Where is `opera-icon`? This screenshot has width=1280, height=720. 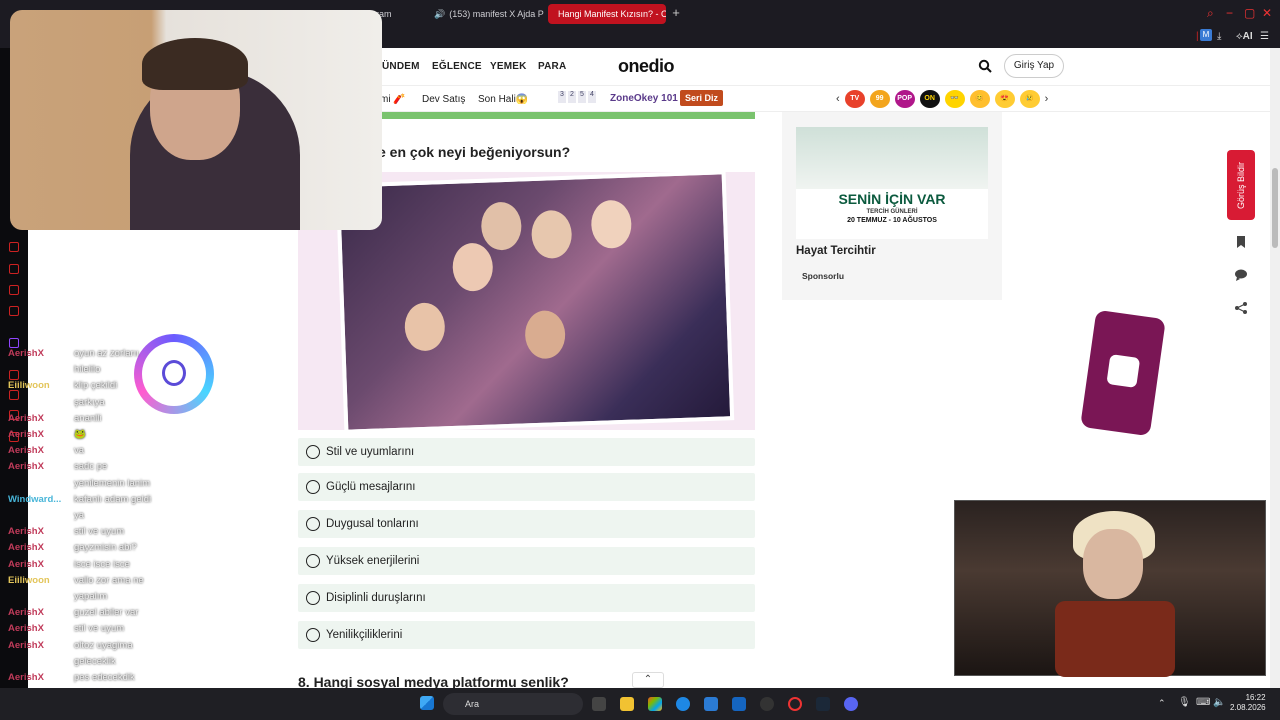
opera-icon is located at coordinates (795, 704).